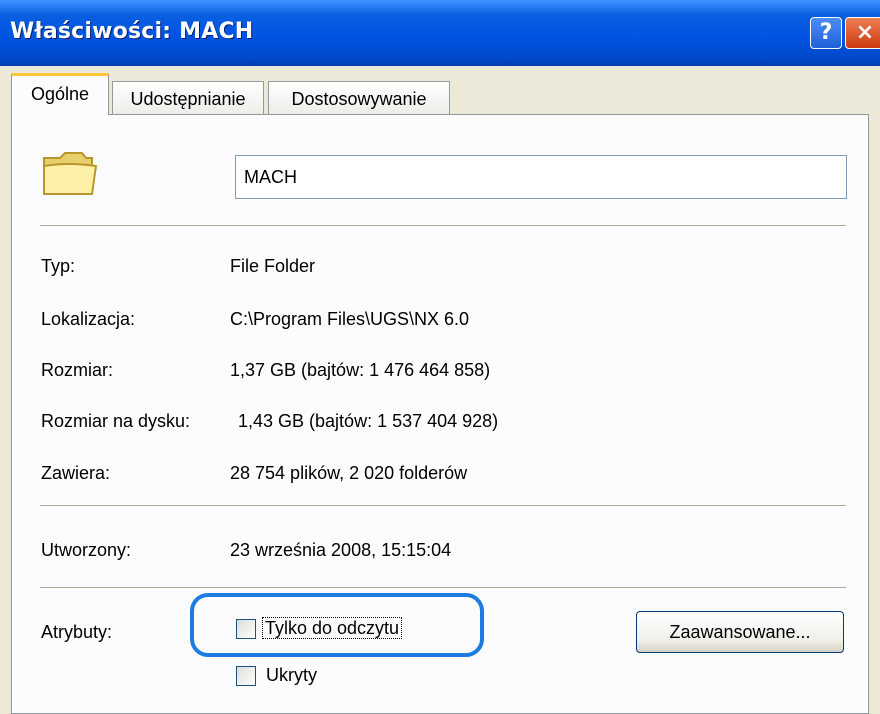 This screenshot has width=880, height=714. I want to click on location-label: Lokalizacja:, so click(88, 319).